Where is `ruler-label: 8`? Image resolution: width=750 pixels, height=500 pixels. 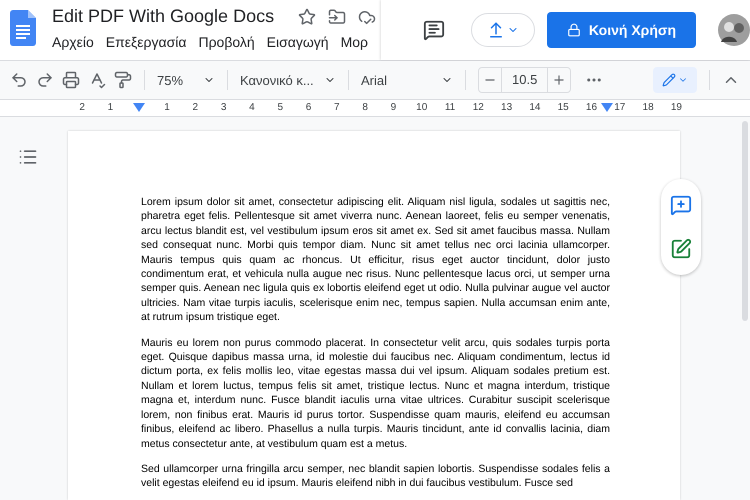 ruler-label: 8 is located at coordinates (365, 108).